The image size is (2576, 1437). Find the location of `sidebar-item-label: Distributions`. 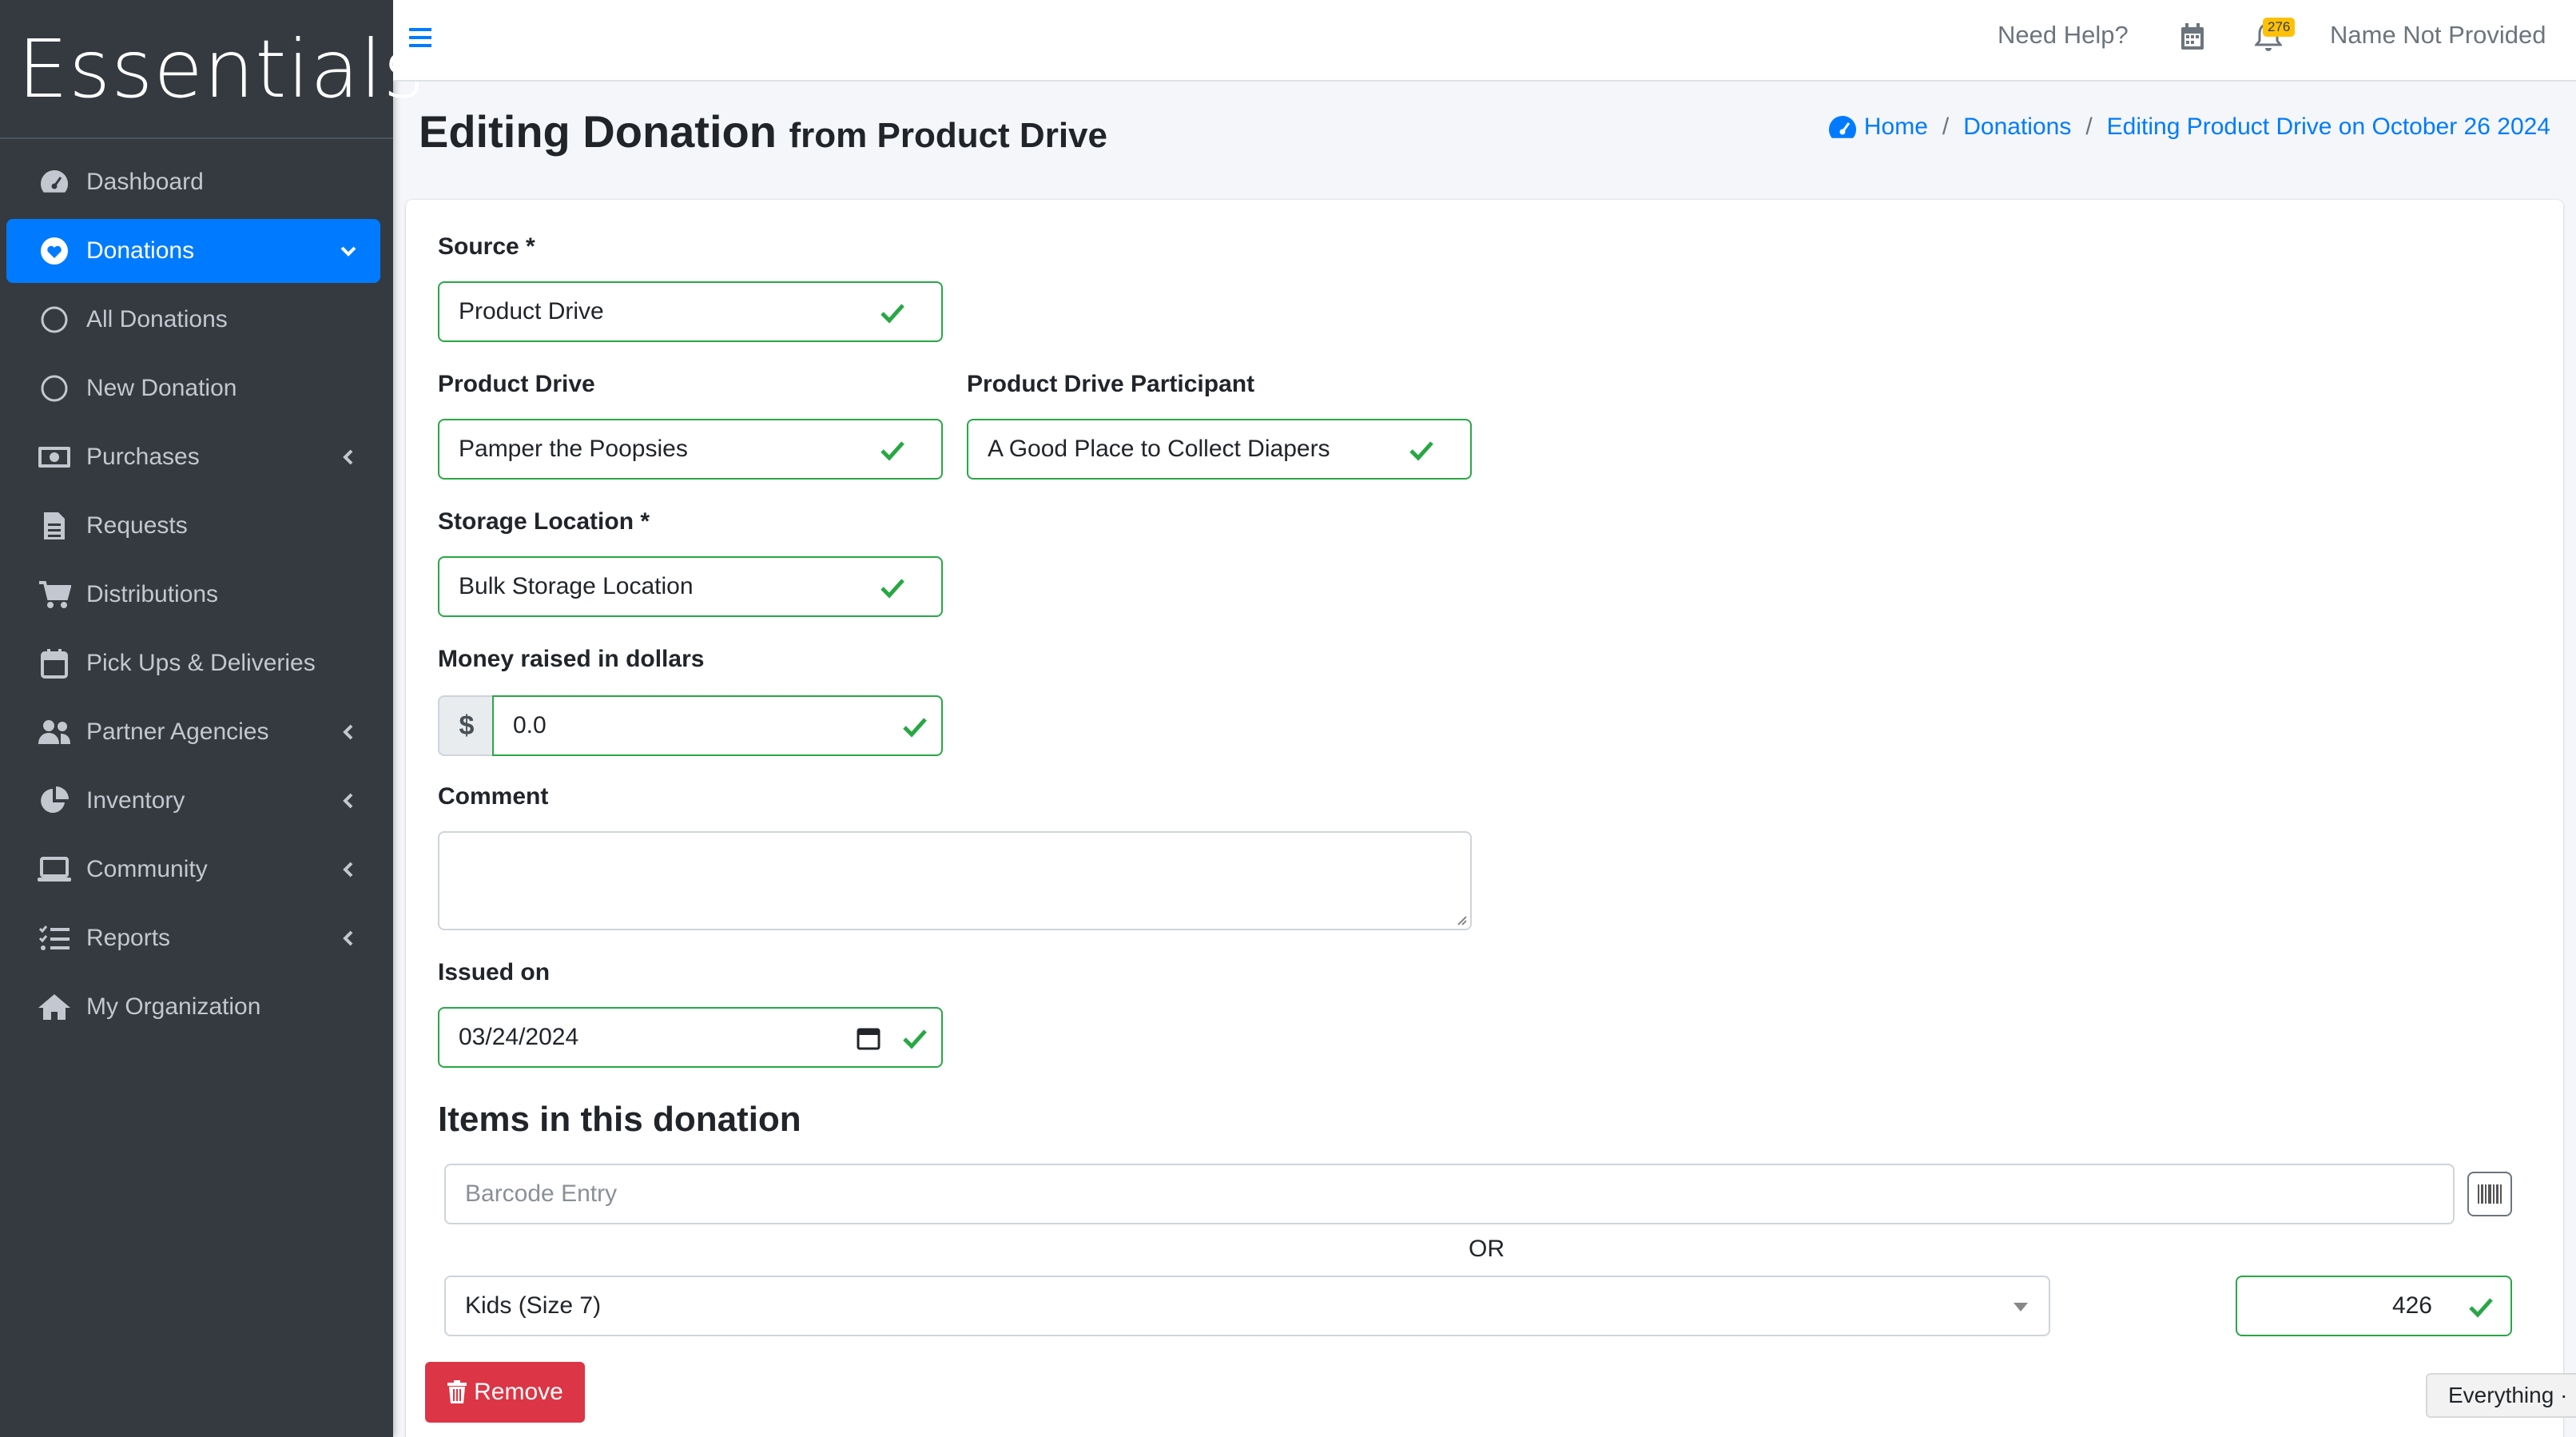

sidebar-item-label: Distributions is located at coordinates (152, 594).